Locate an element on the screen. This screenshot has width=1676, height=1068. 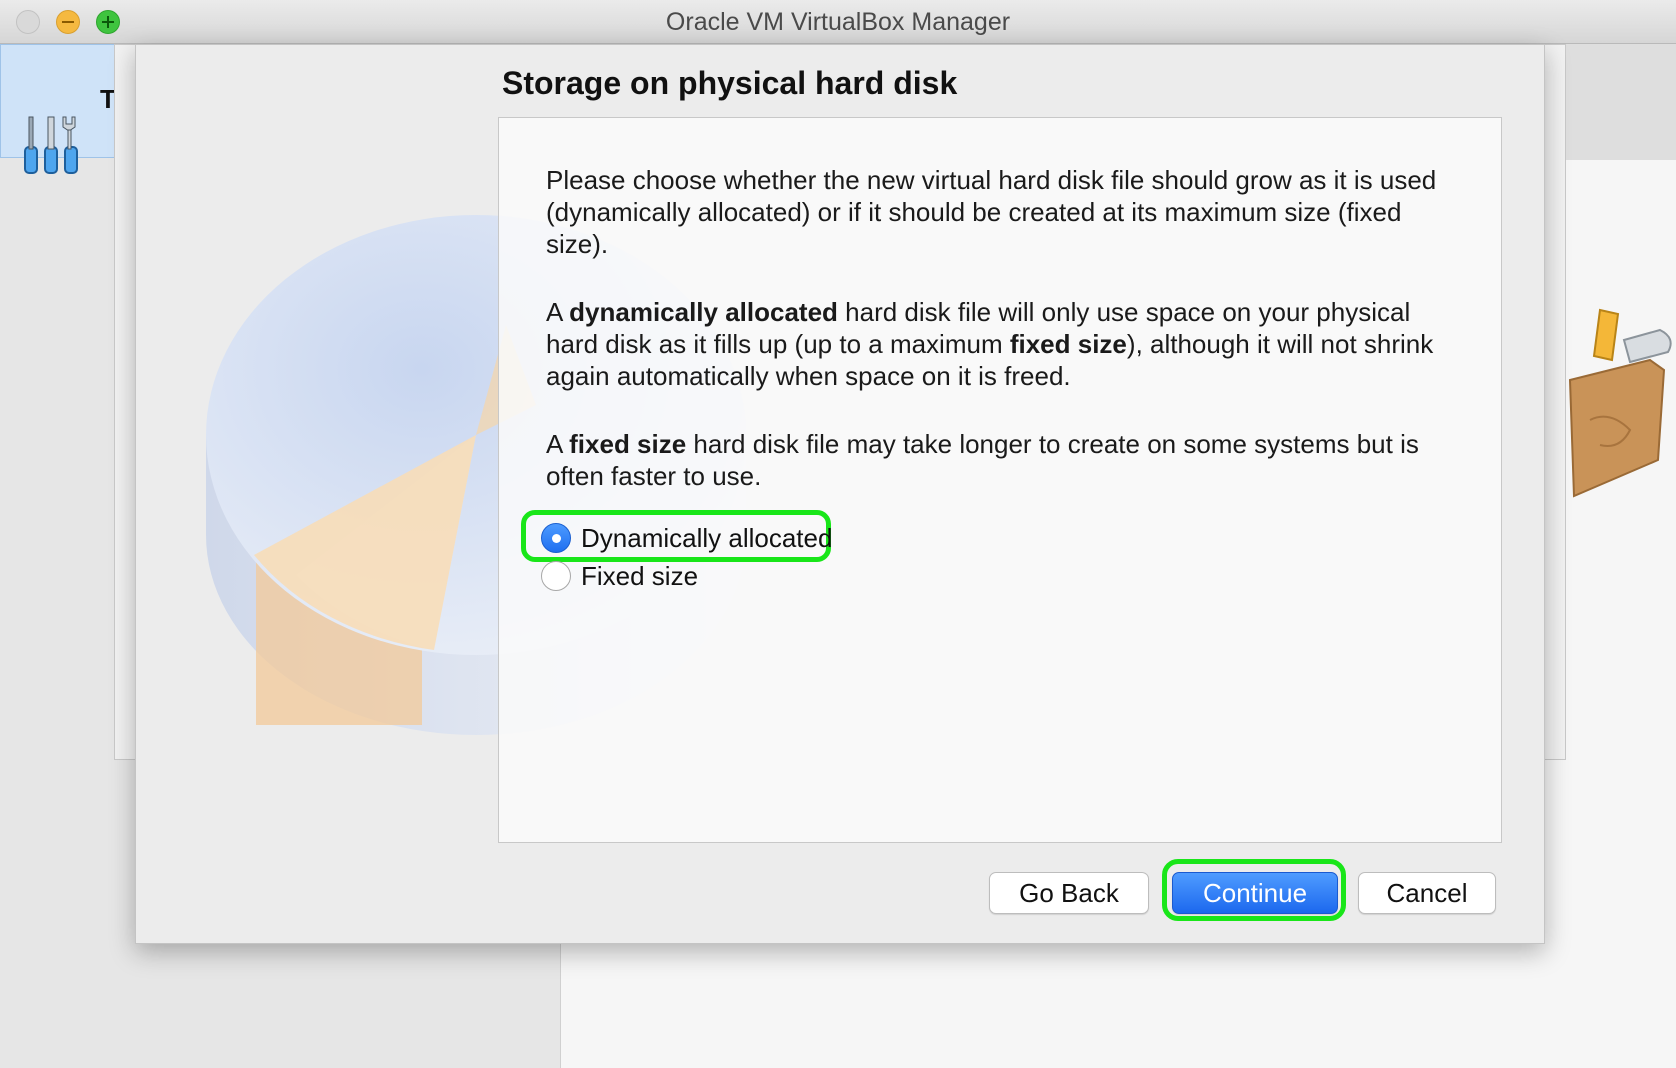
dialog-title: Storage on physical hard disk is located at coordinates (730, 83).